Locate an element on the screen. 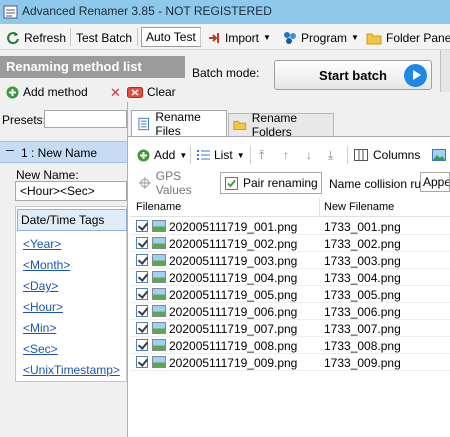 The width and height of the screenshot is (450, 437). arrow-down-icon: ↓ is located at coordinates (309, 155).